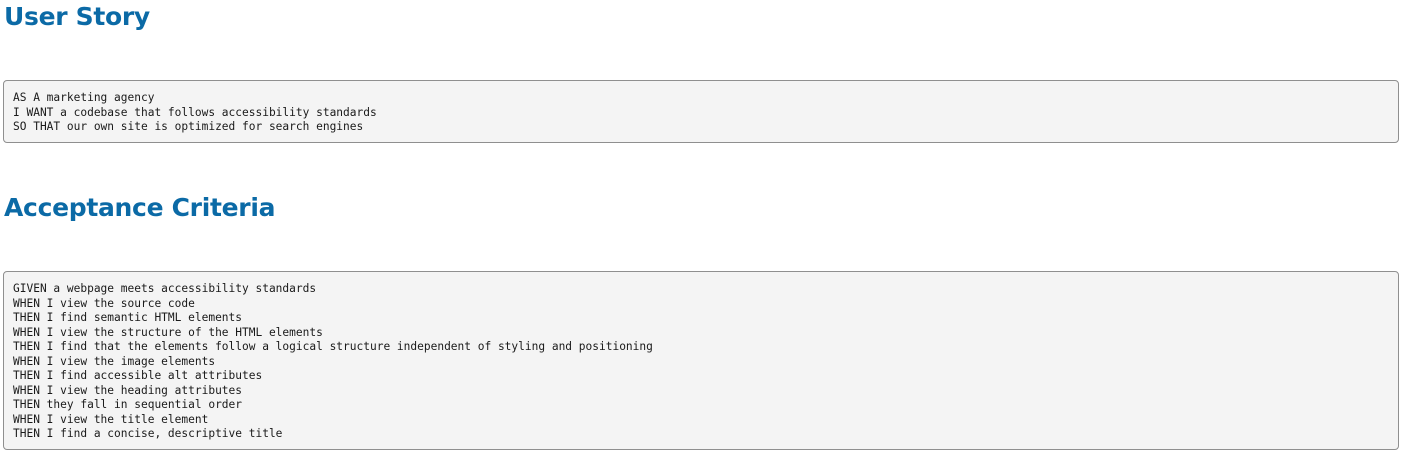 This screenshot has width=1414, height=459. What do you see at coordinates (77, 16) in the screenshot?
I see `user-story-heading: User Story` at bounding box center [77, 16].